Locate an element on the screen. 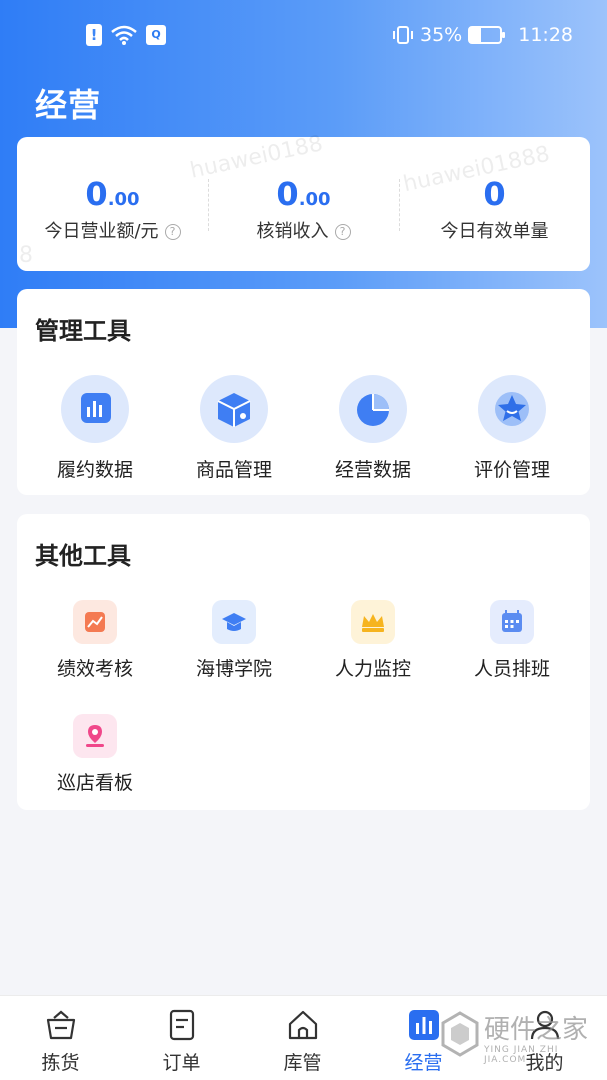  bar-chart-icon is located at coordinates (95, 409).